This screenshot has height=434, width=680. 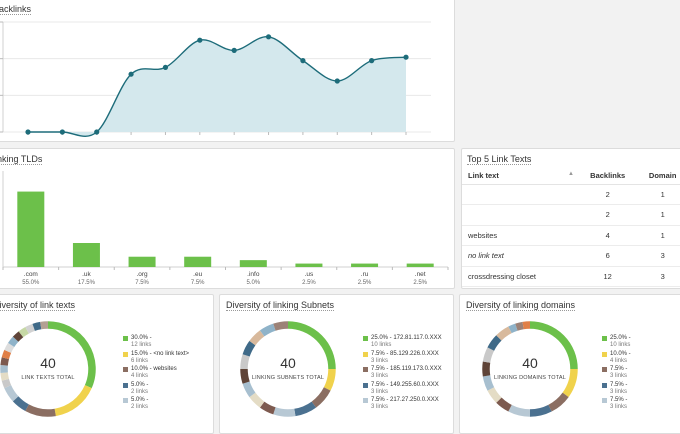 I want to click on legend-item: 25.0% -10 links, so click(x=616, y=342).